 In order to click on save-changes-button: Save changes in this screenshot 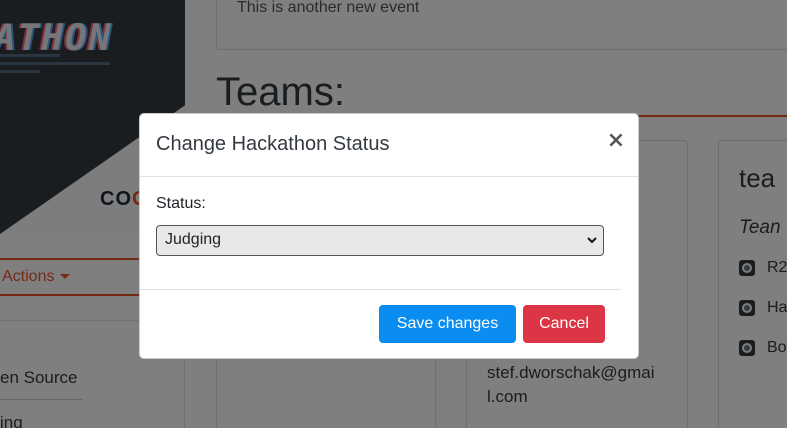, I will do `click(447, 324)`.